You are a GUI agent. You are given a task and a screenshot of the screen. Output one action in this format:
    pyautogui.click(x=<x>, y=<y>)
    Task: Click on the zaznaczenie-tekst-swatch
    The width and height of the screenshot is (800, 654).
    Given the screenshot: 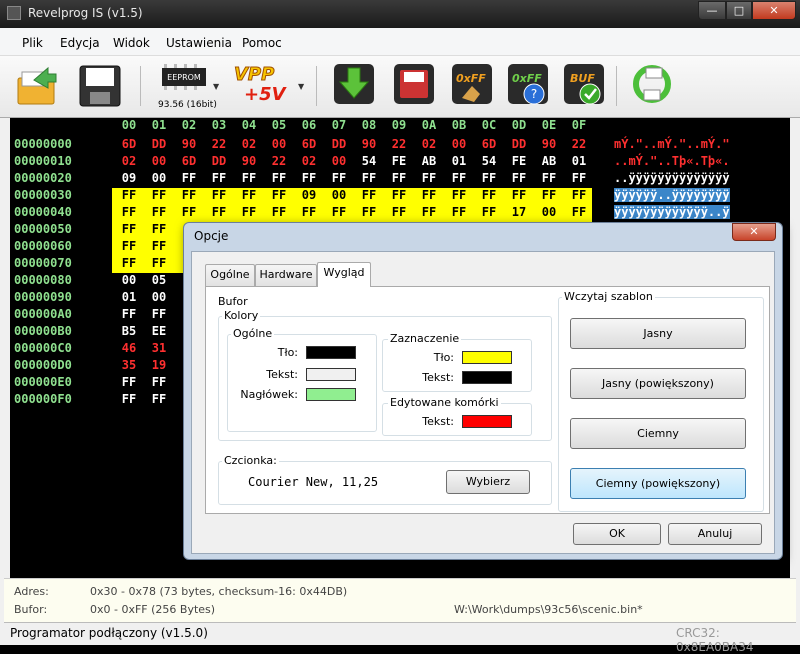 What is the action you would take?
    pyautogui.click(x=487, y=377)
    